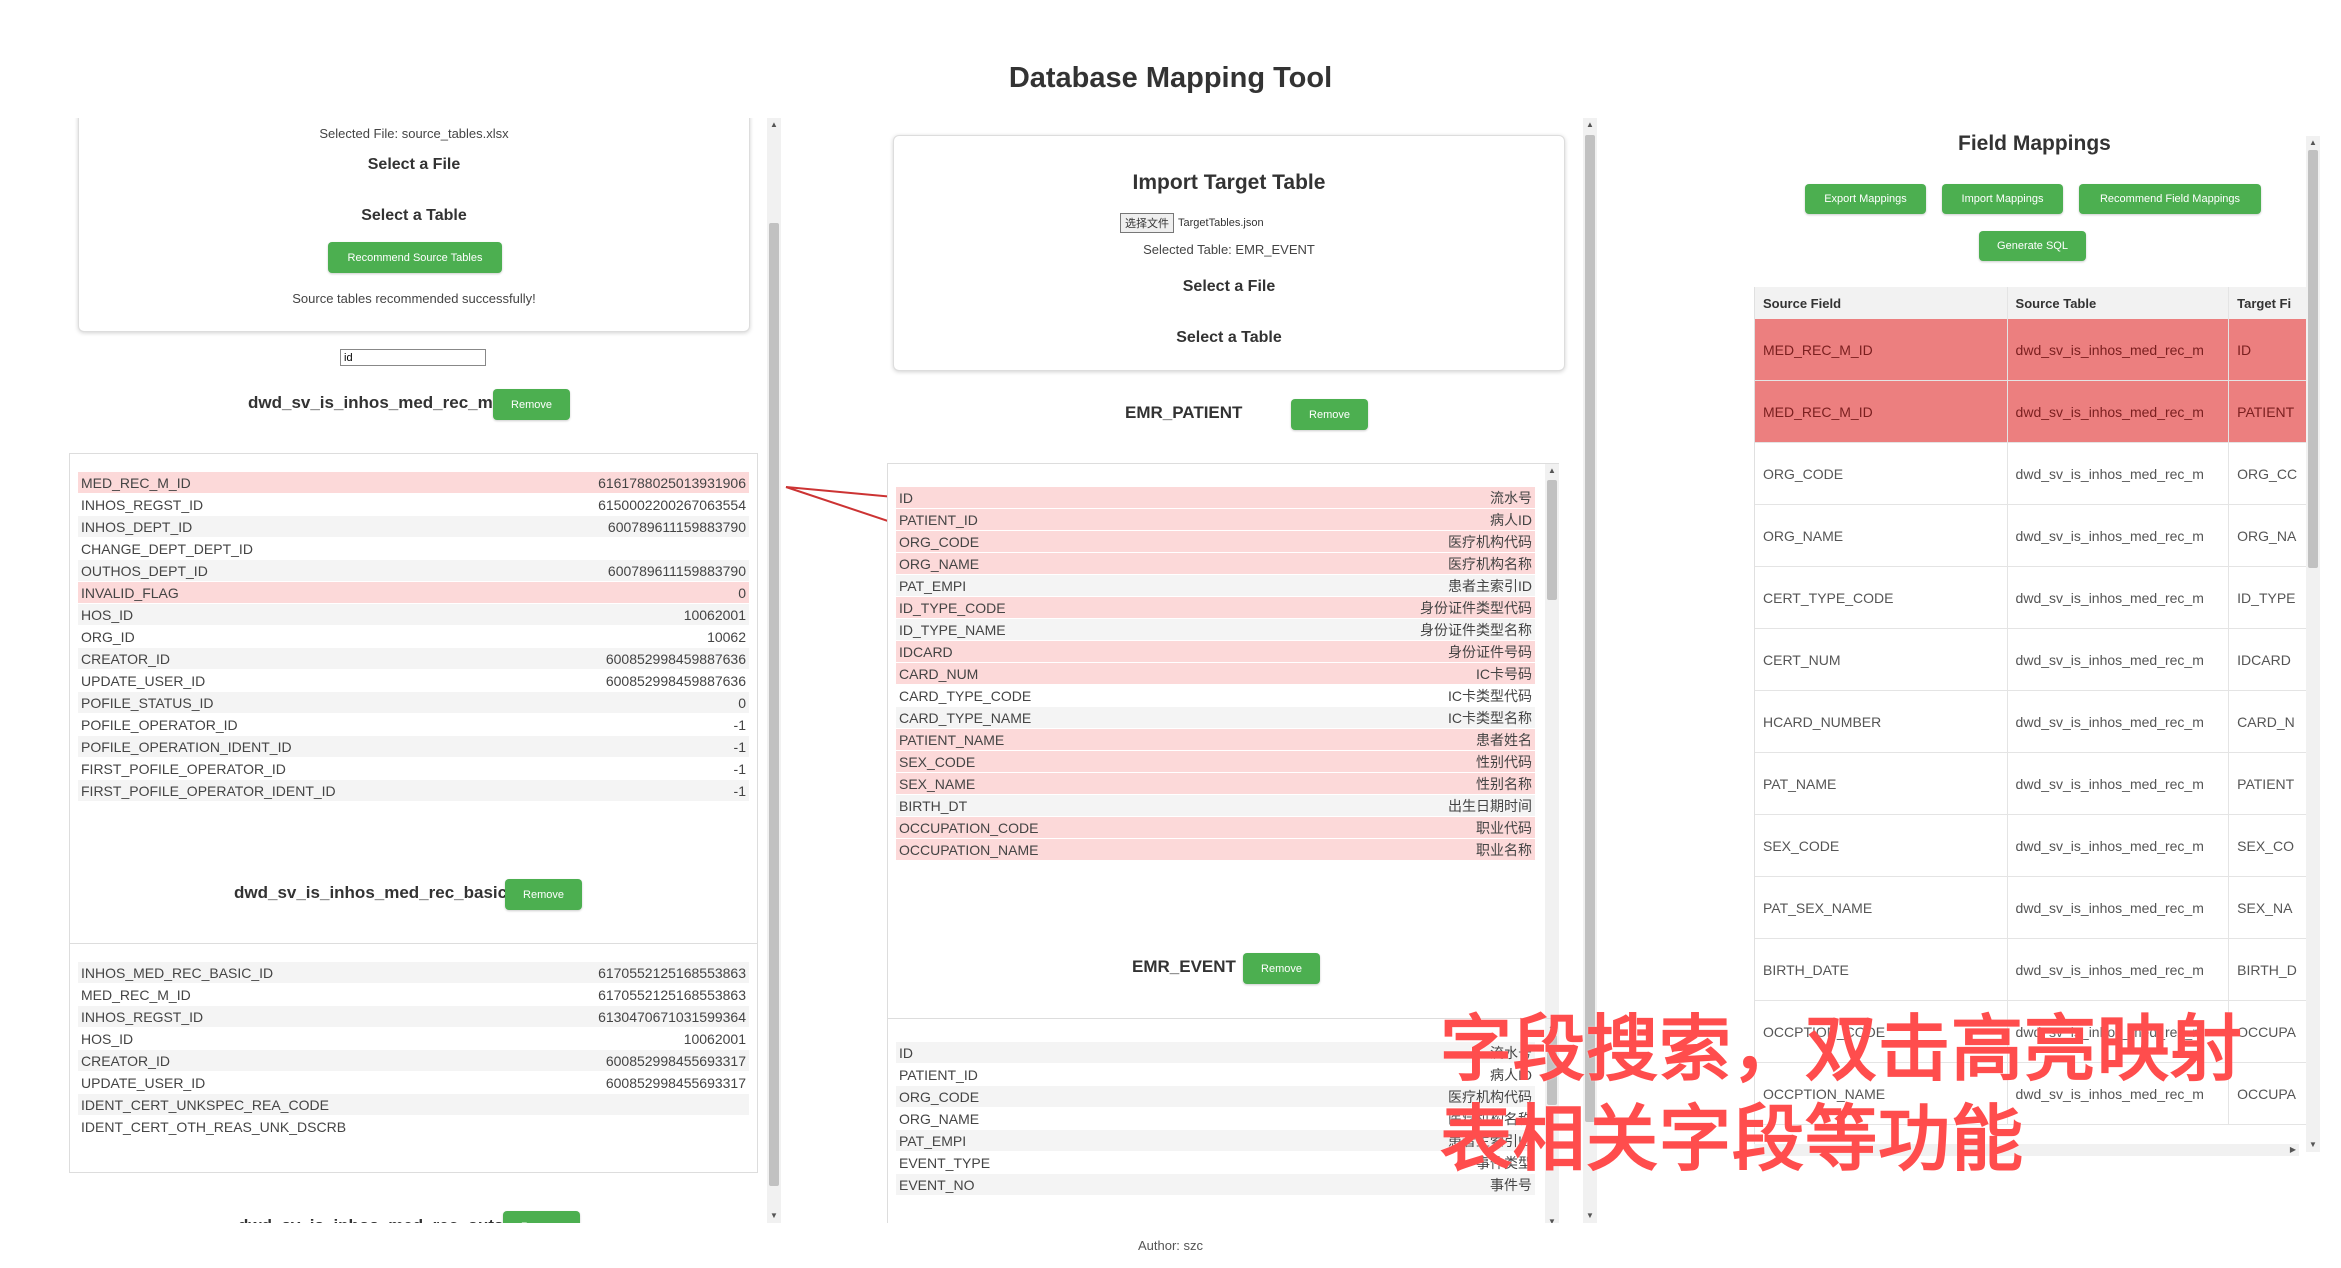  Describe the element at coordinates (413, 548) in the screenshot. I see `table-row: CHANGE_DEPT_DEPT_ID` at that location.